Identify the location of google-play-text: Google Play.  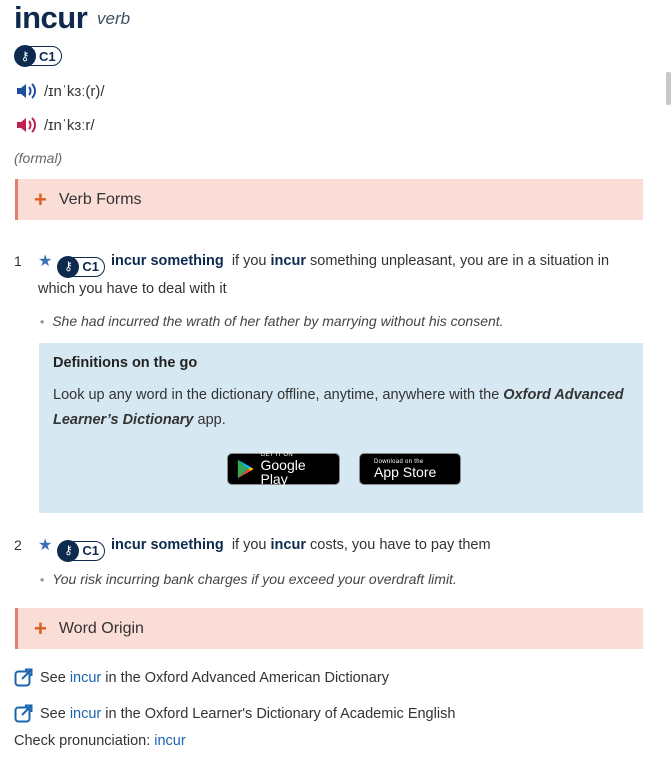
(283, 472).